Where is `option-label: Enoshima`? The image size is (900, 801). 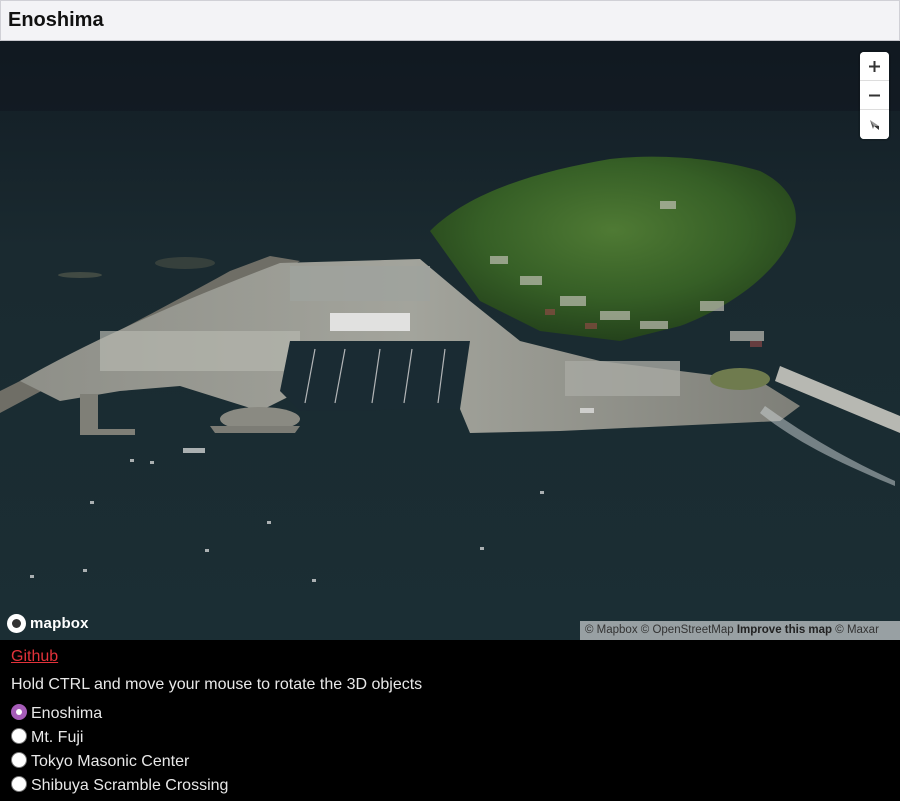
option-label: Enoshima is located at coordinates (67, 713).